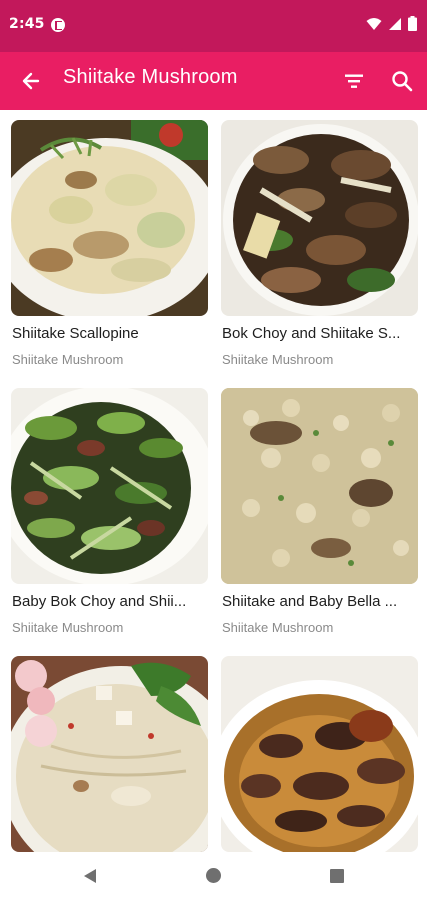 Image resolution: width=427 pixels, height=900 pixels. I want to click on filter-icon, so click(354, 81).